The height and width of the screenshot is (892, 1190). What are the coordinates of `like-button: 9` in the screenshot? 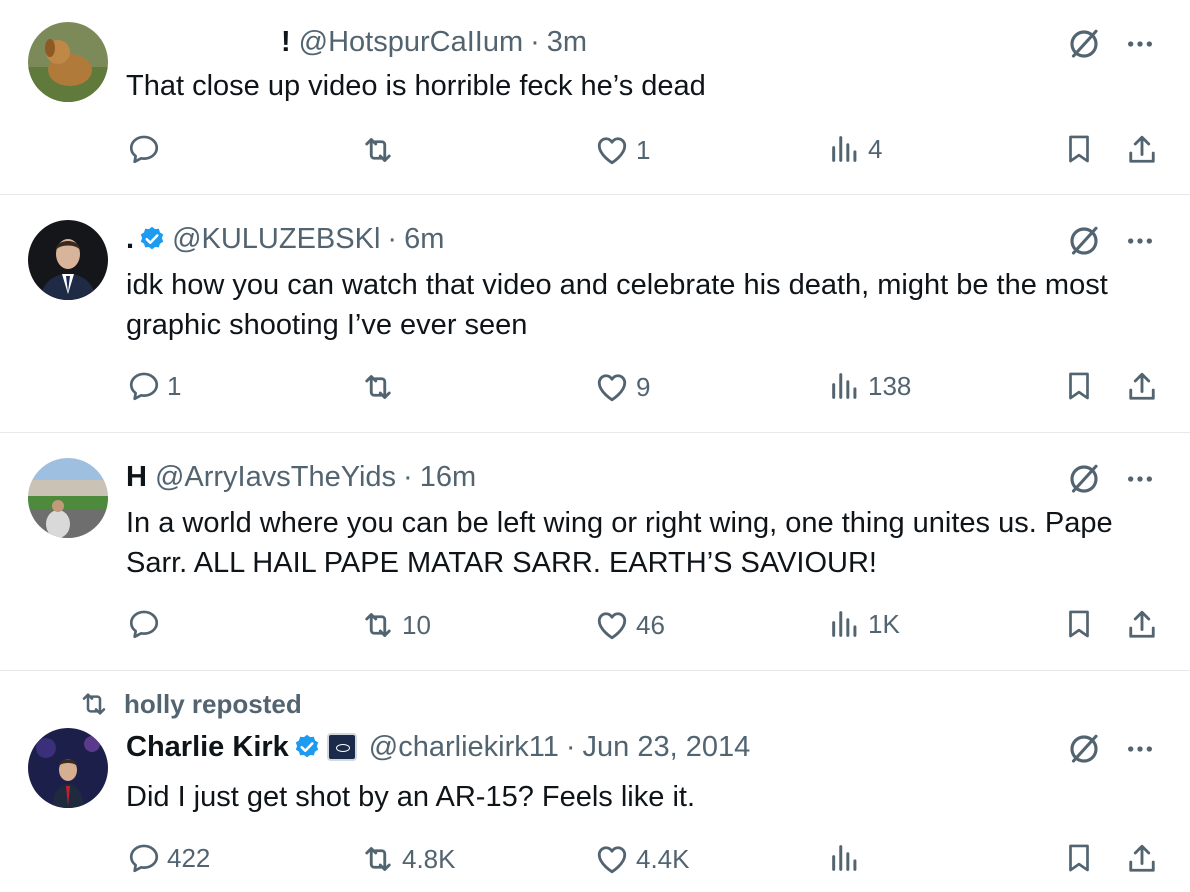 It's located at (622, 387).